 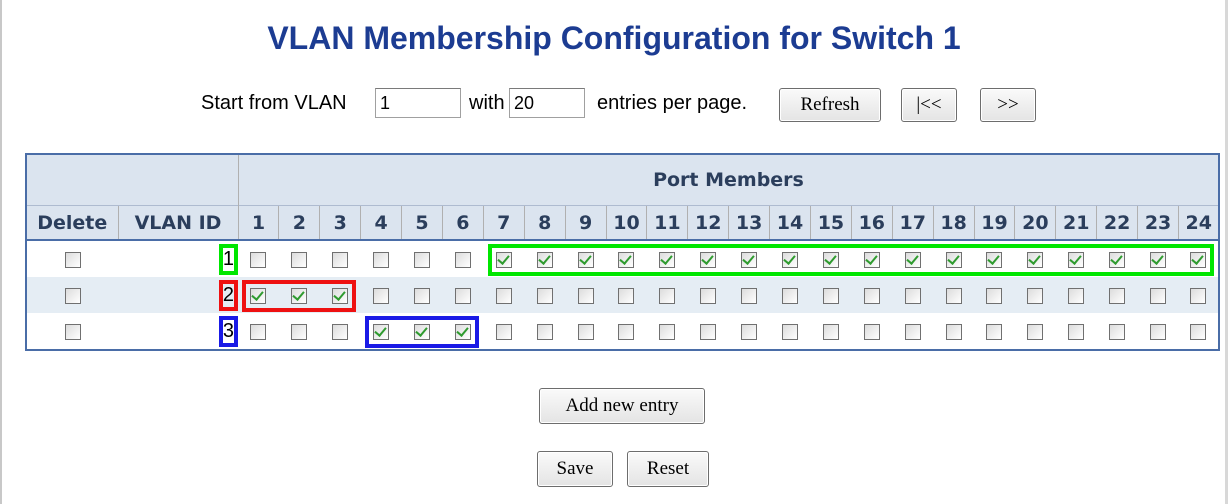 What do you see at coordinates (1008, 105) in the screenshot?
I see `next-page-button: >>` at bounding box center [1008, 105].